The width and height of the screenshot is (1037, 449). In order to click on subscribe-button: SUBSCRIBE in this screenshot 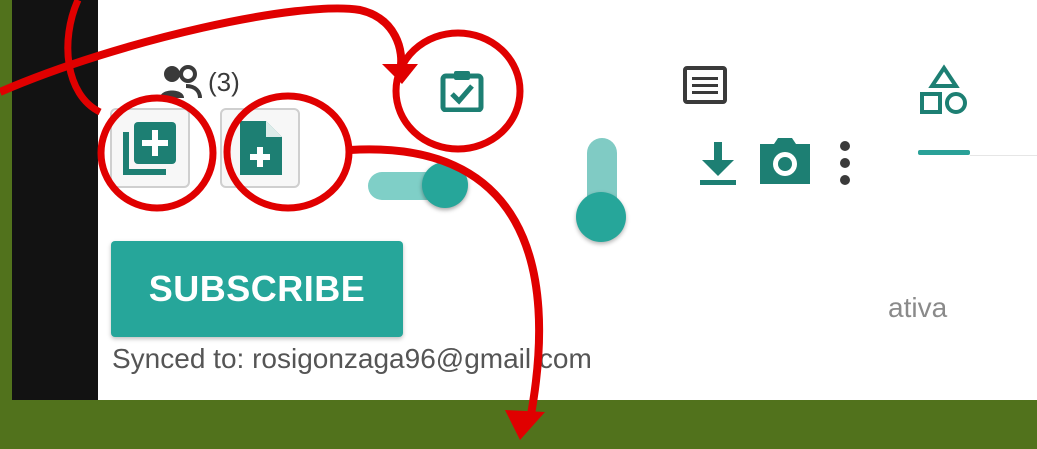, I will do `click(257, 289)`.